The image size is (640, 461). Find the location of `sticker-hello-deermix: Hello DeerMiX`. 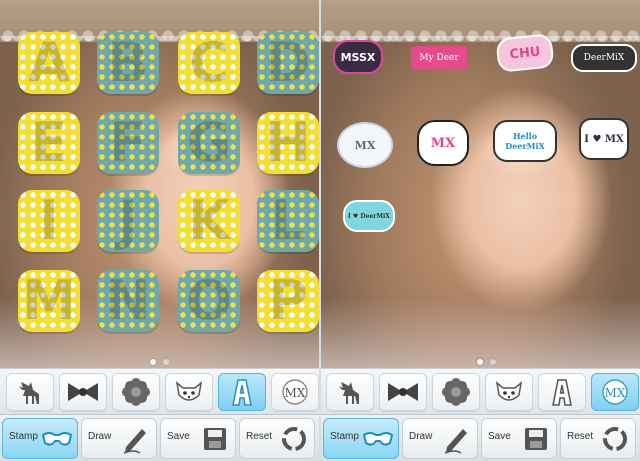

sticker-hello-deermix: Hello DeerMiX is located at coordinates (525, 141).